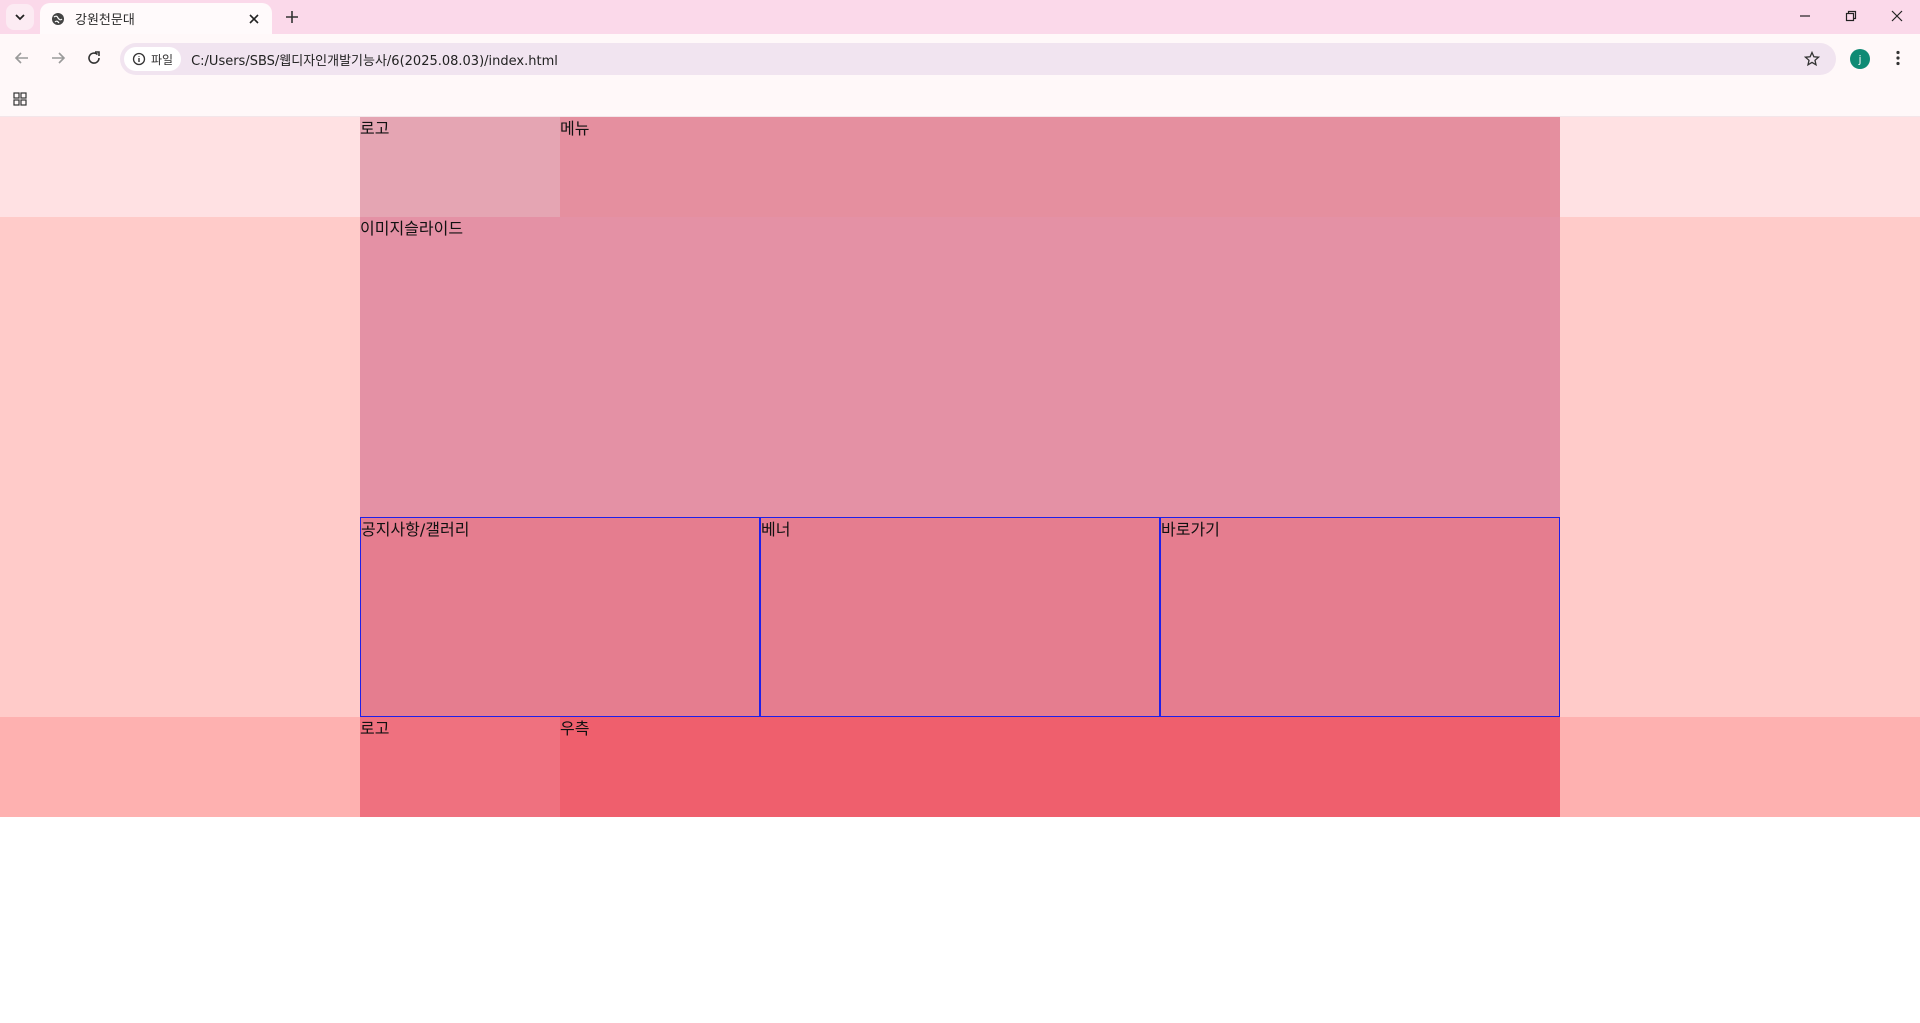  I want to click on footer-band: 로고 우측, so click(960, 767).